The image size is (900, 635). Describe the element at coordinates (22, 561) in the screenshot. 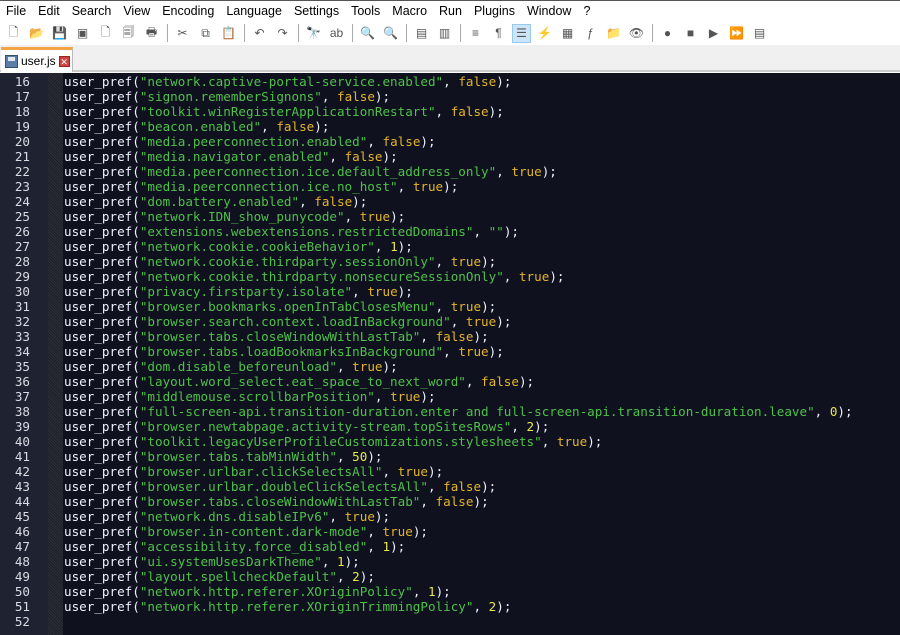

I see `line-number: 48` at that location.